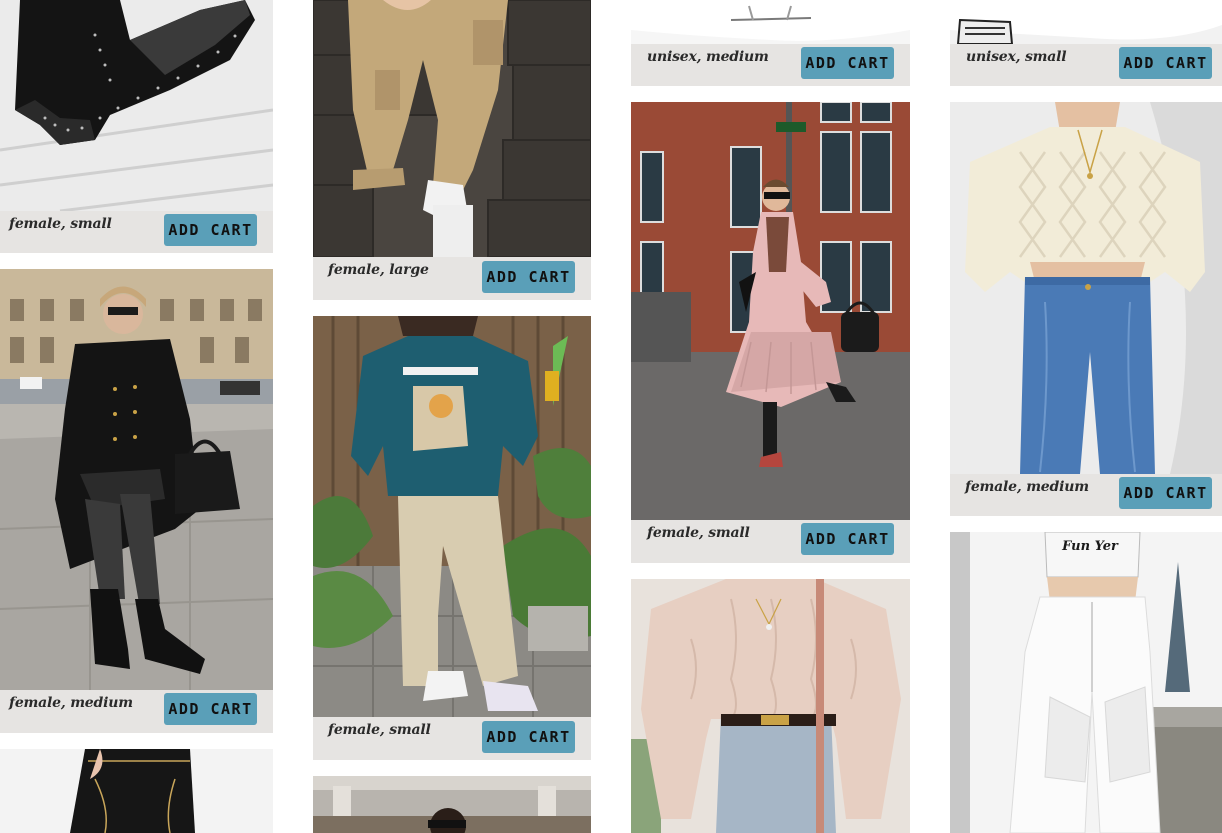 This screenshot has width=1222, height=833. Describe the element at coordinates (452, 128) in the screenshot. I see `product-image-cargo-pants` at that location.